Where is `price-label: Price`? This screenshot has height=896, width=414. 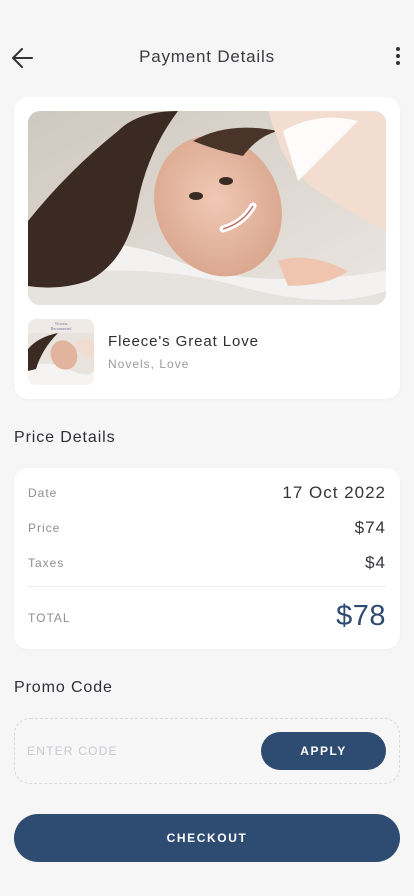
price-label: Price is located at coordinates (44, 528).